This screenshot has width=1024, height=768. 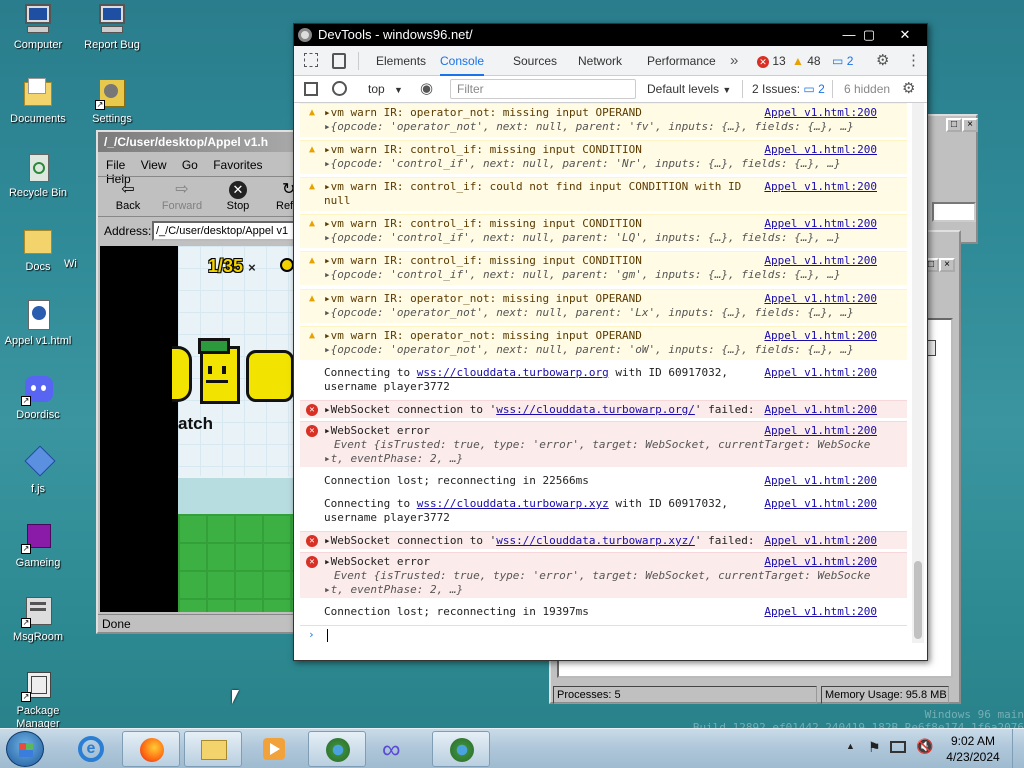 I want to click on chevron-up-icon: ▲, so click(x=850, y=746).